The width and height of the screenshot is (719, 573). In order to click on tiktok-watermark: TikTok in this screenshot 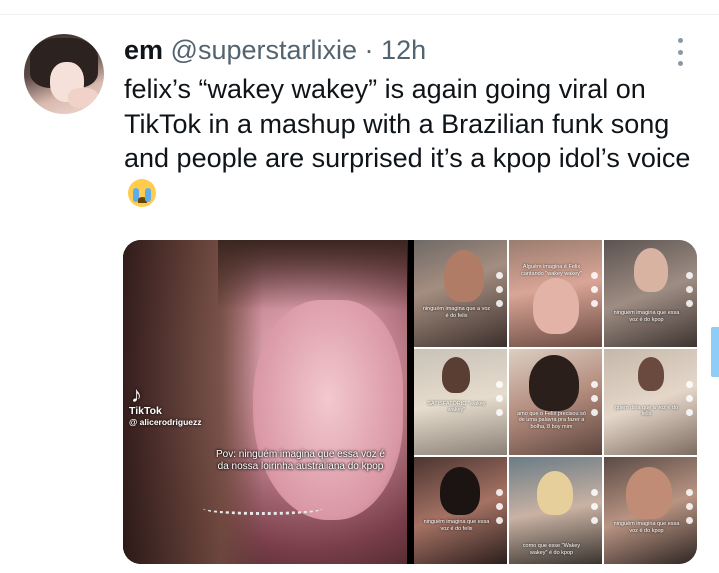, I will do `click(145, 411)`.